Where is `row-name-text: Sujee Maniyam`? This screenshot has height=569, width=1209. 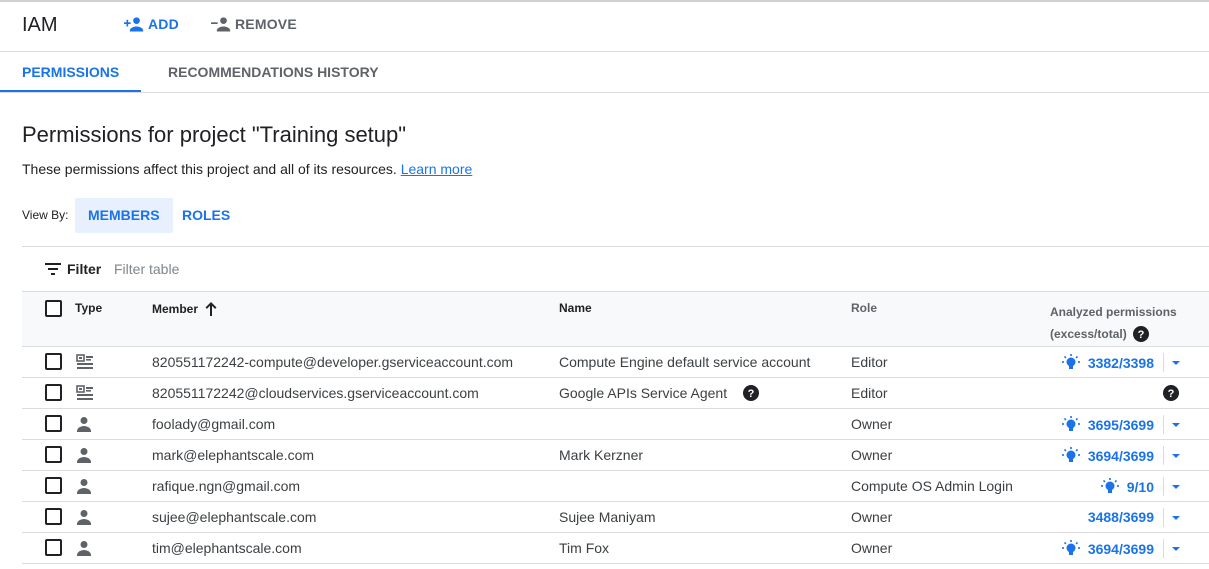 row-name-text: Sujee Maniyam is located at coordinates (607, 517).